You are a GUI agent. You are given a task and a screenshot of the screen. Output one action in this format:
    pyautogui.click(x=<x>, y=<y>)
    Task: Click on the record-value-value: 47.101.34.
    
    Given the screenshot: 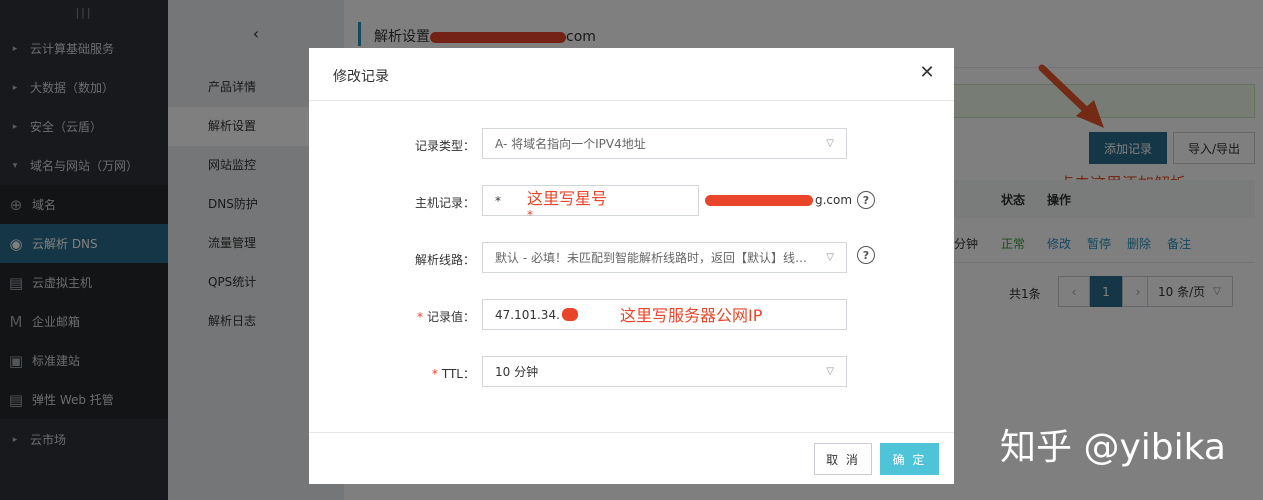 What is the action you would take?
    pyautogui.click(x=527, y=314)
    